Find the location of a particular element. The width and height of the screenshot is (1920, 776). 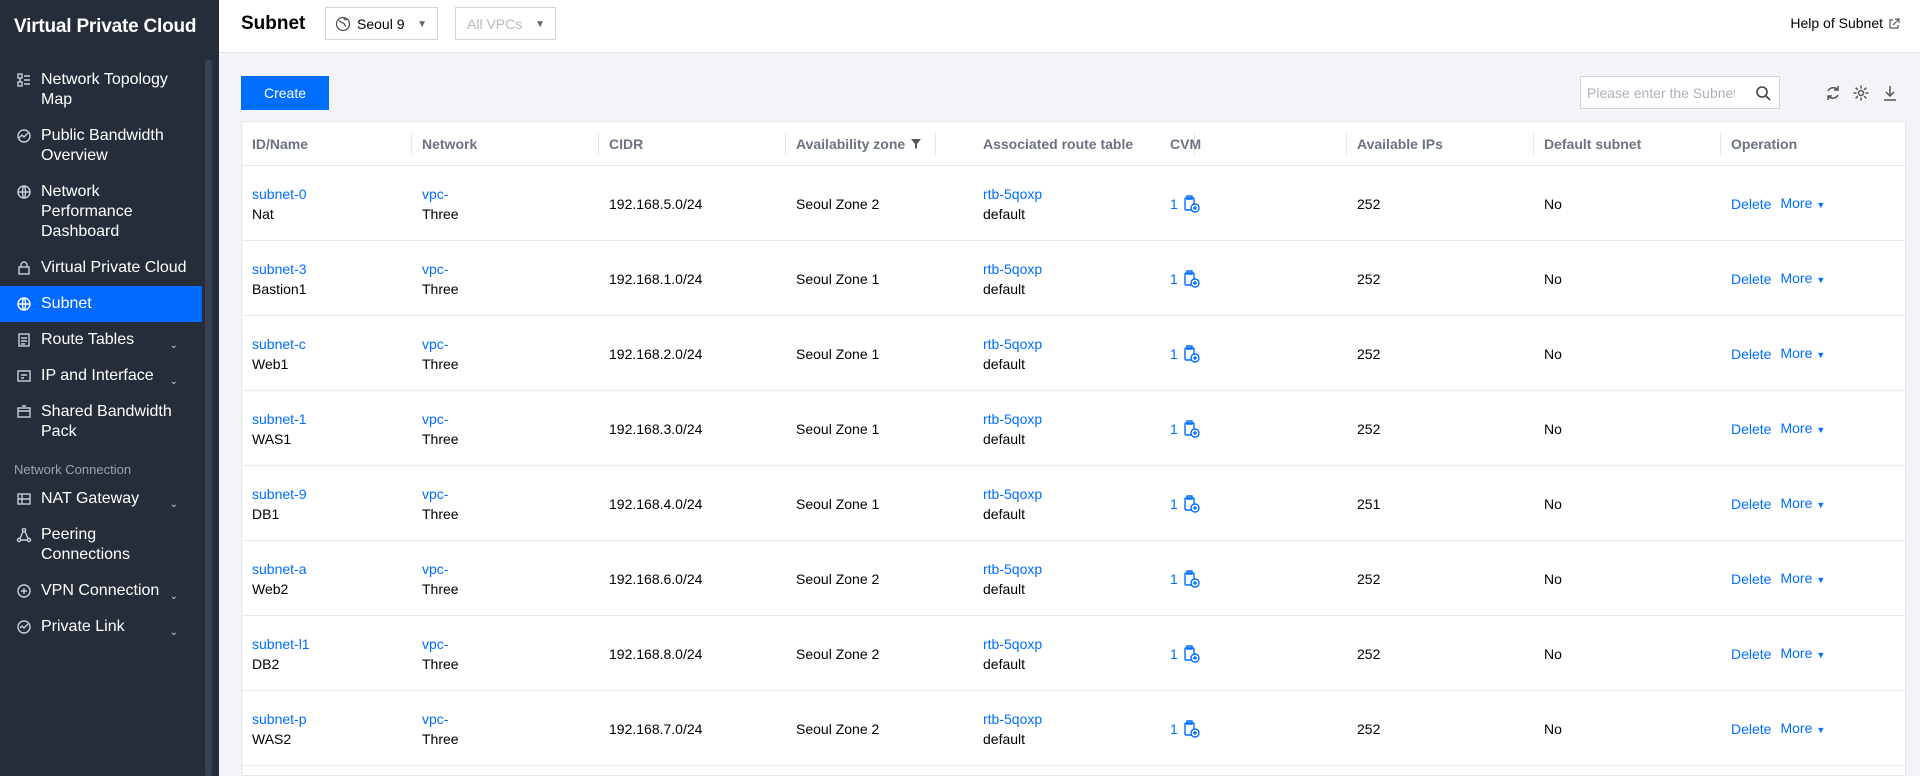

sidebar-scrollbar is located at coordinates (208, 418).